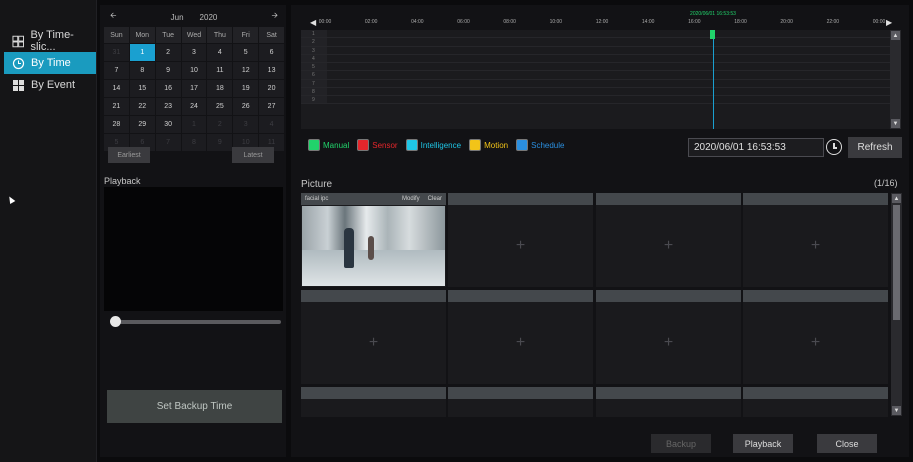 Image resolution: width=913 pixels, height=462 pixels. What do you see at coordinates (50, 85) in the screenshot?
I see `nav-item-by-event: By Event` at bounding box center [50, 85].